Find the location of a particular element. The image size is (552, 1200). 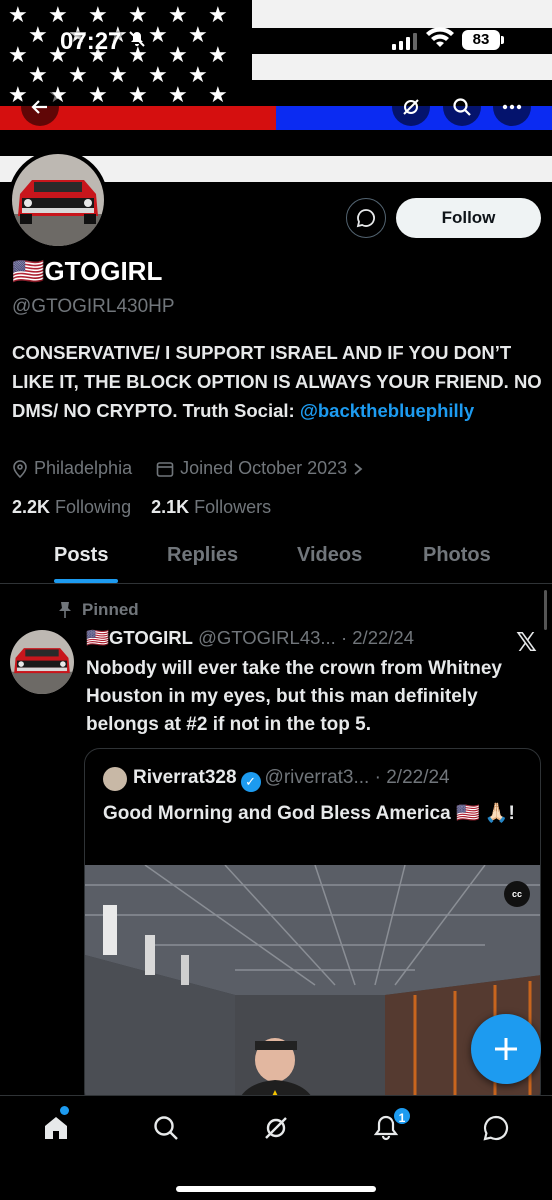

pinned-text: Pinned is located at coordinates (110, 609).